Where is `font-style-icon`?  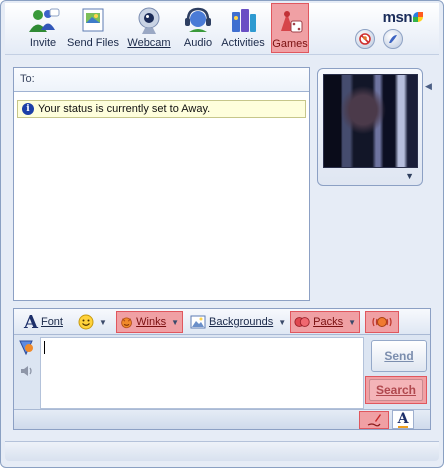
font-style-icon is located at coordinates (26, 348).